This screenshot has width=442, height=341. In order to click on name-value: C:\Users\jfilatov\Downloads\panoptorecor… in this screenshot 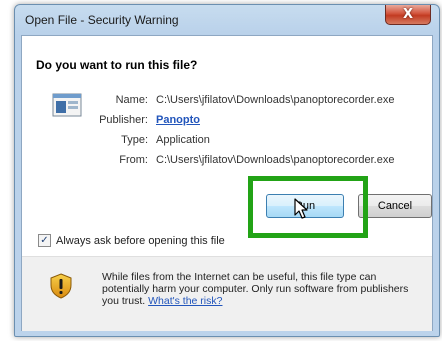, I will do `click(275, 100)`.